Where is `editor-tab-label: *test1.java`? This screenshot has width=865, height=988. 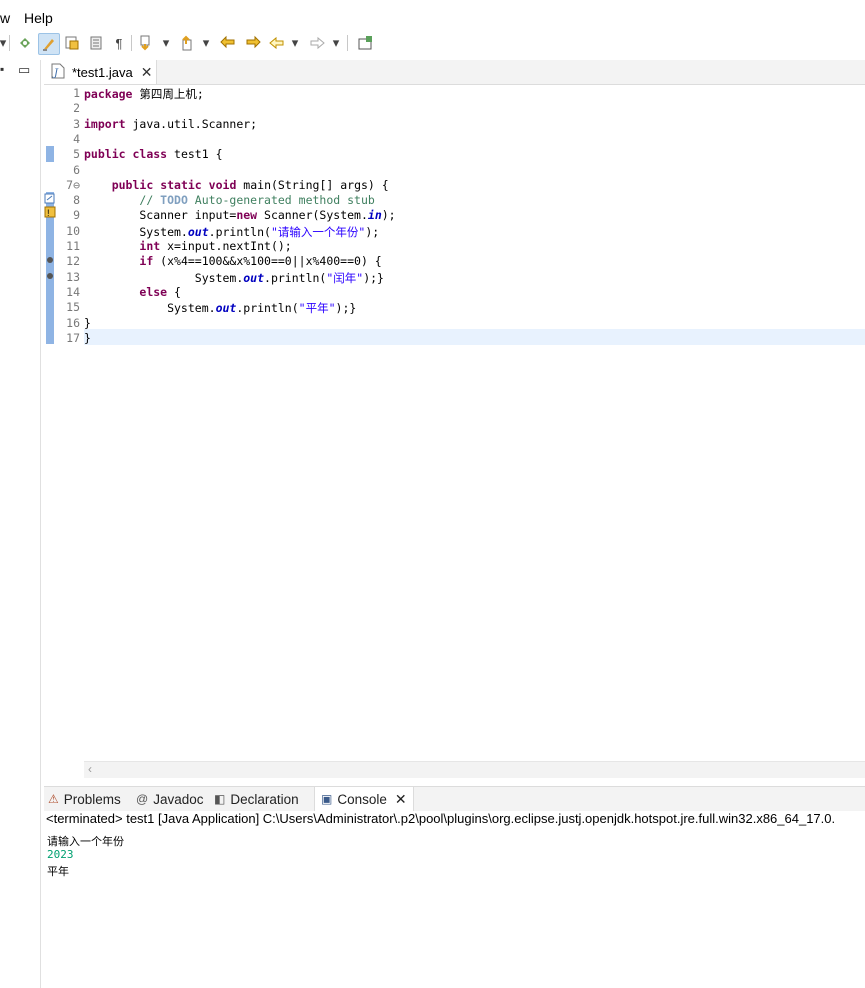
editor-tab-label: *test1.java is located at coordinates (102, 72).